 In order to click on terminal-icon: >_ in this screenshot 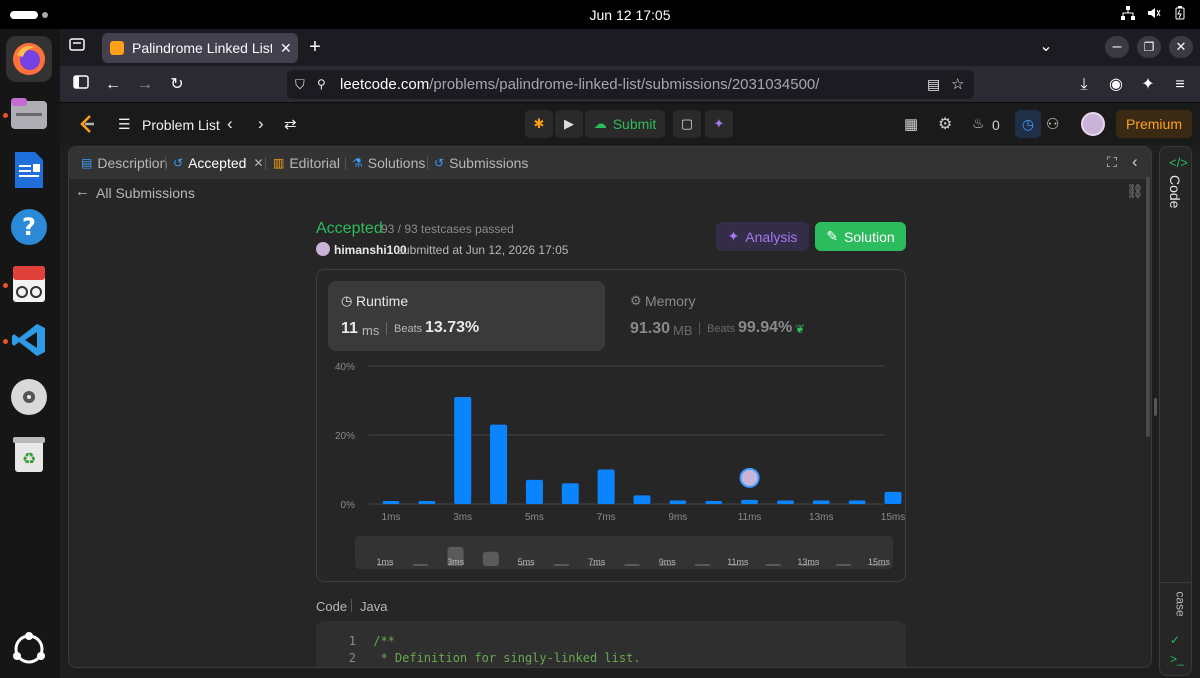, I will do `click(1177, 659)`.